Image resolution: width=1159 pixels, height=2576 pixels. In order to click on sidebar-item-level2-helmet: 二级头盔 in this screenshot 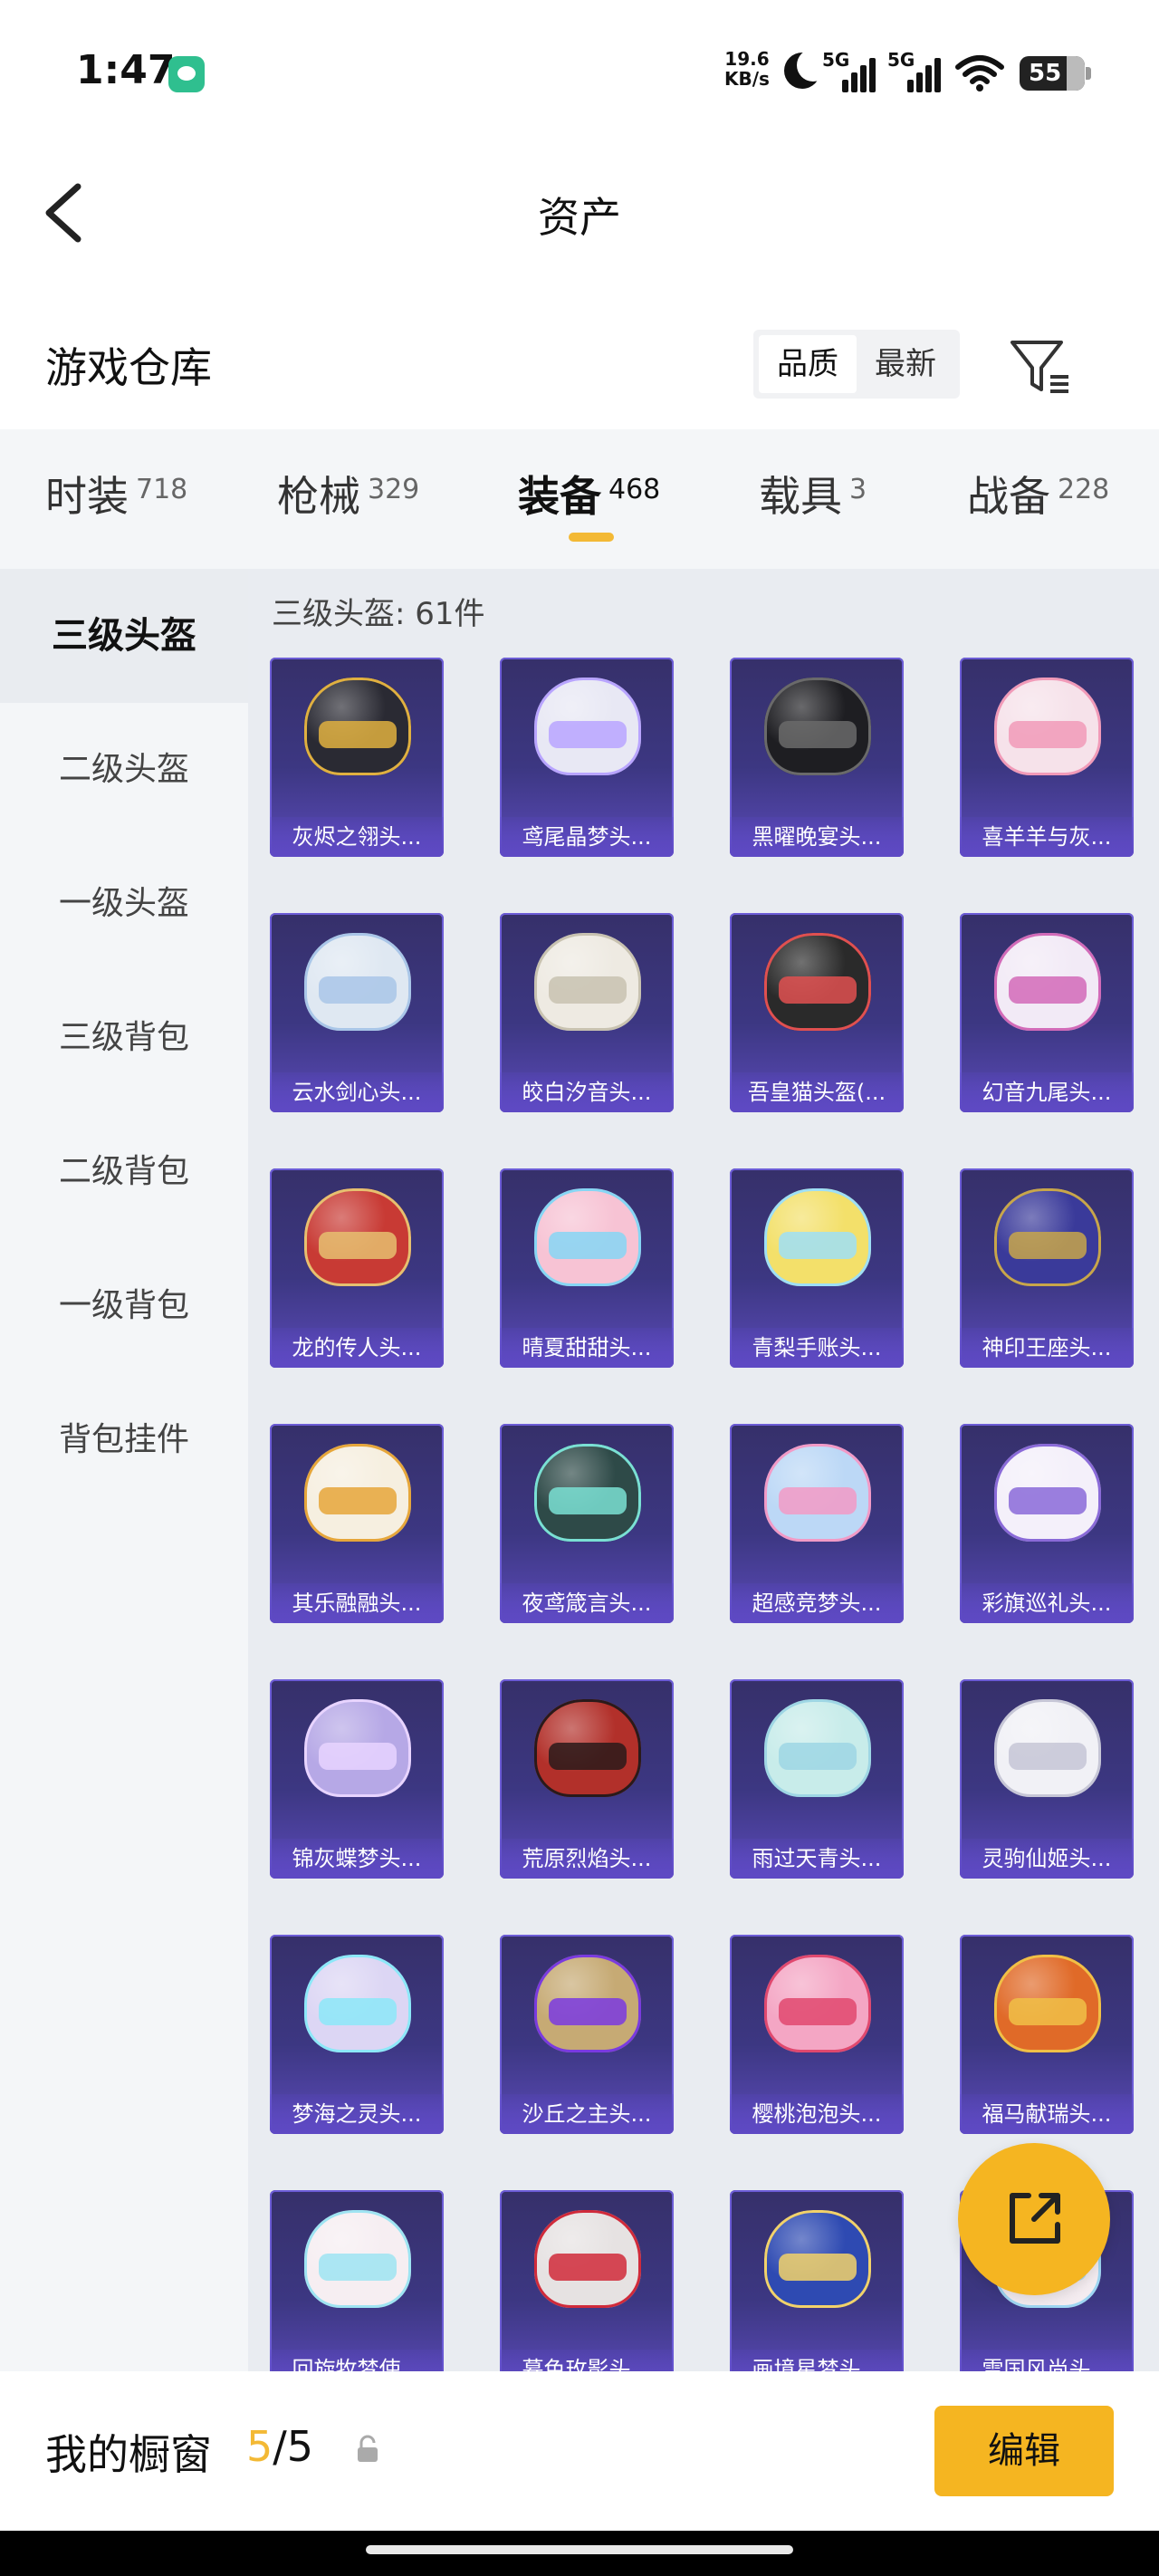, I will do `click(124, 770)`.